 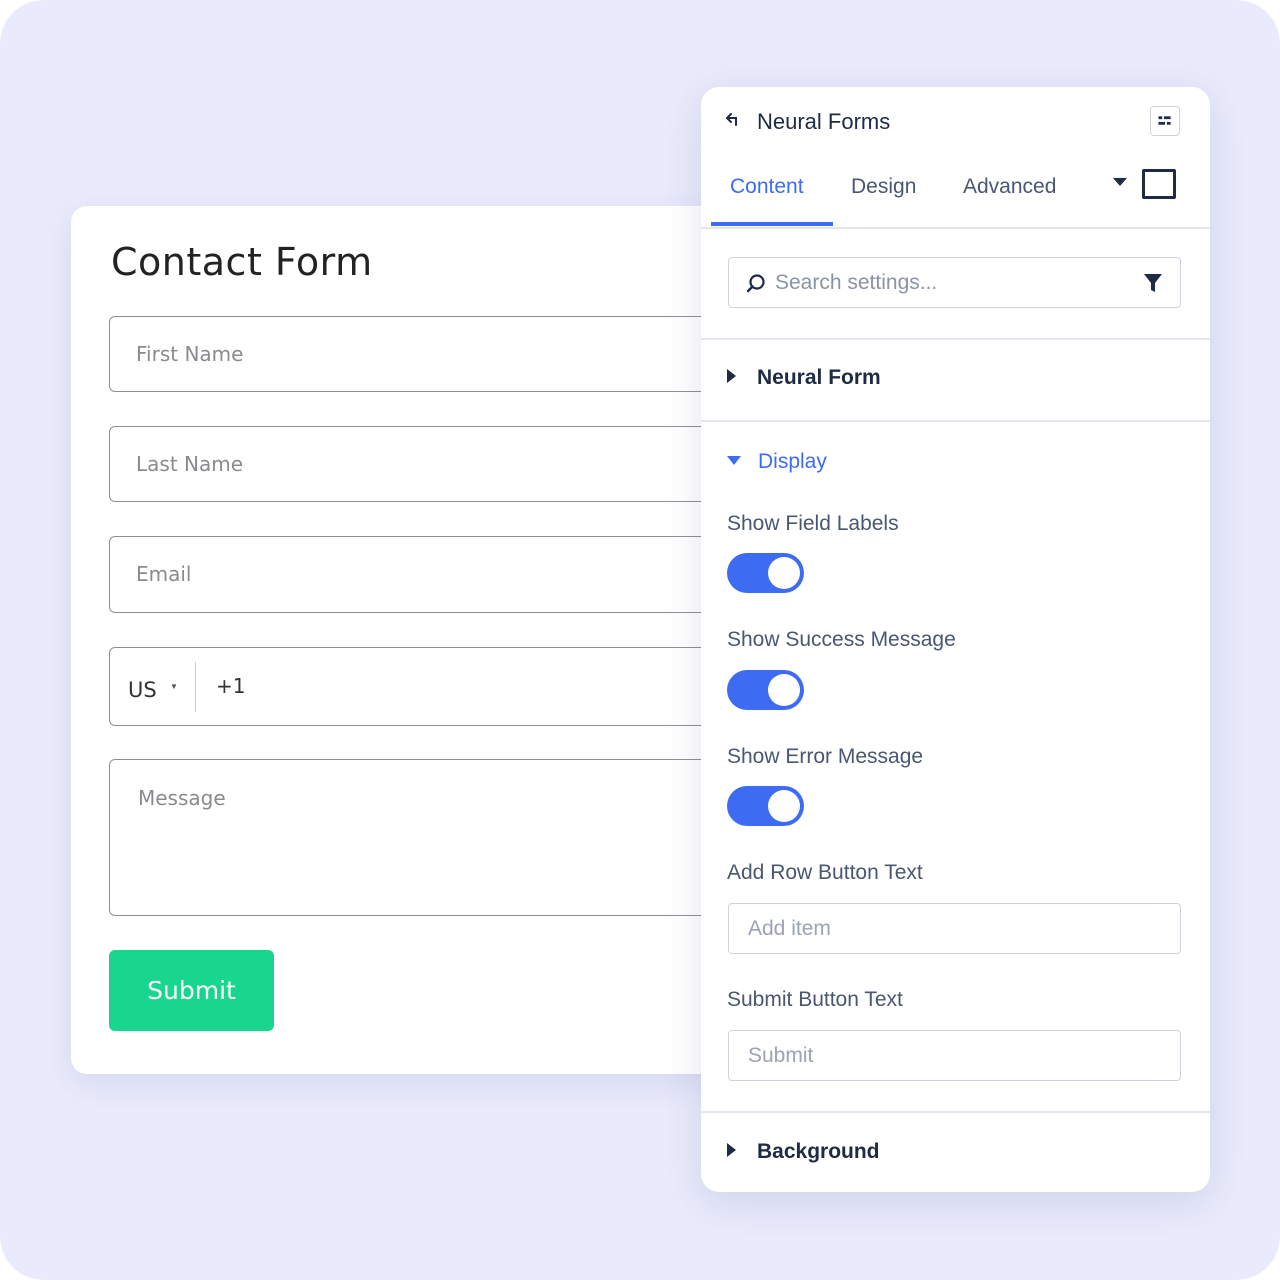 I want to click on panel-toggle-icon, so click(x=1159, y=184).